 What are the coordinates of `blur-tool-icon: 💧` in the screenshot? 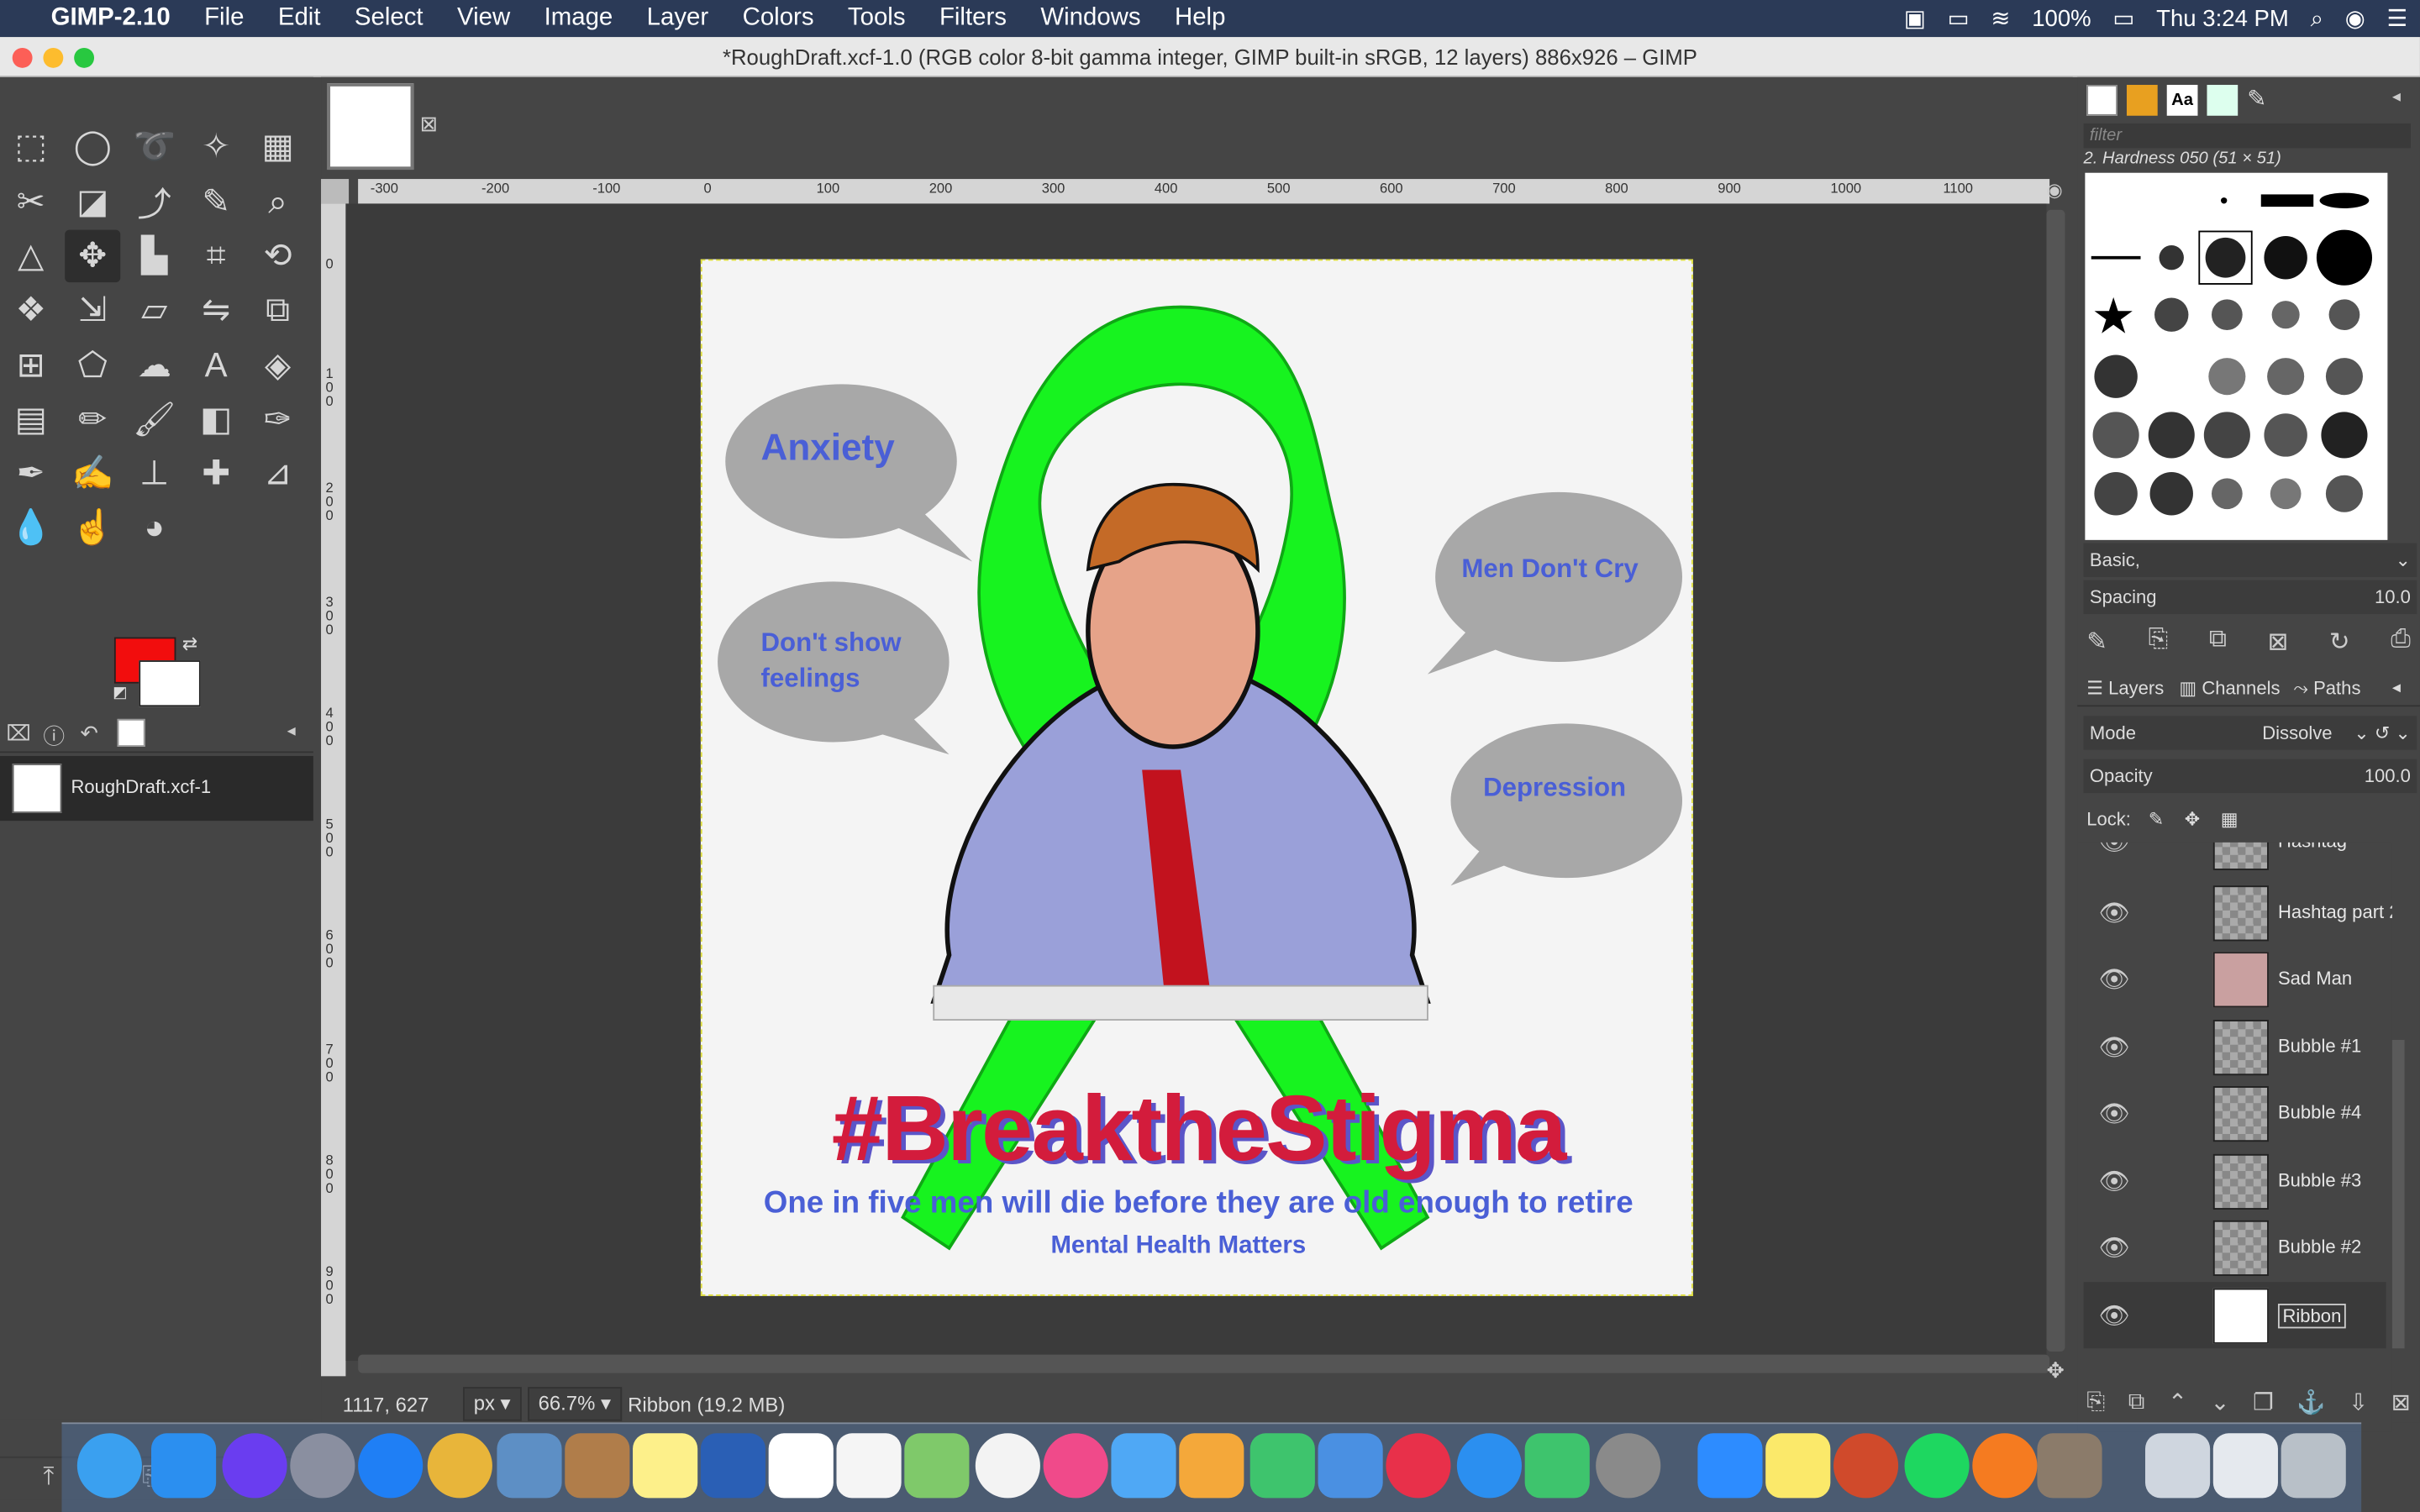 It's located at (31, 527).